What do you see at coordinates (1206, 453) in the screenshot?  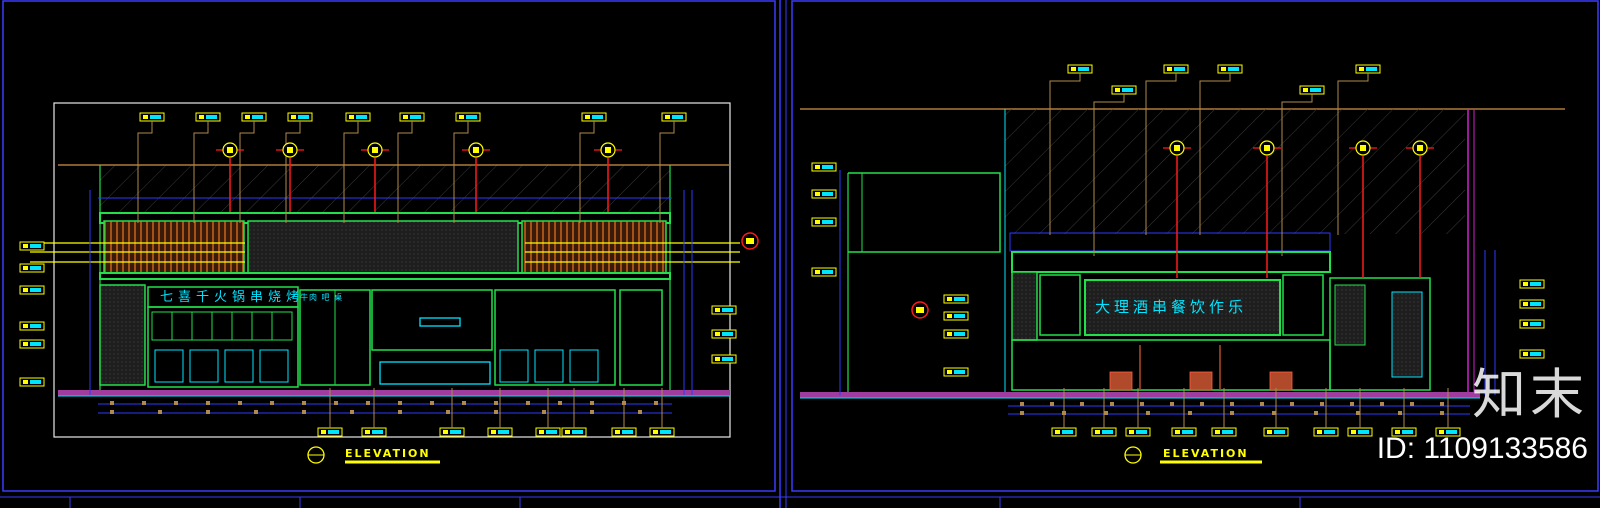 I see `right-elevation-title: ELEVATION` at bounding box center [1206, 453].